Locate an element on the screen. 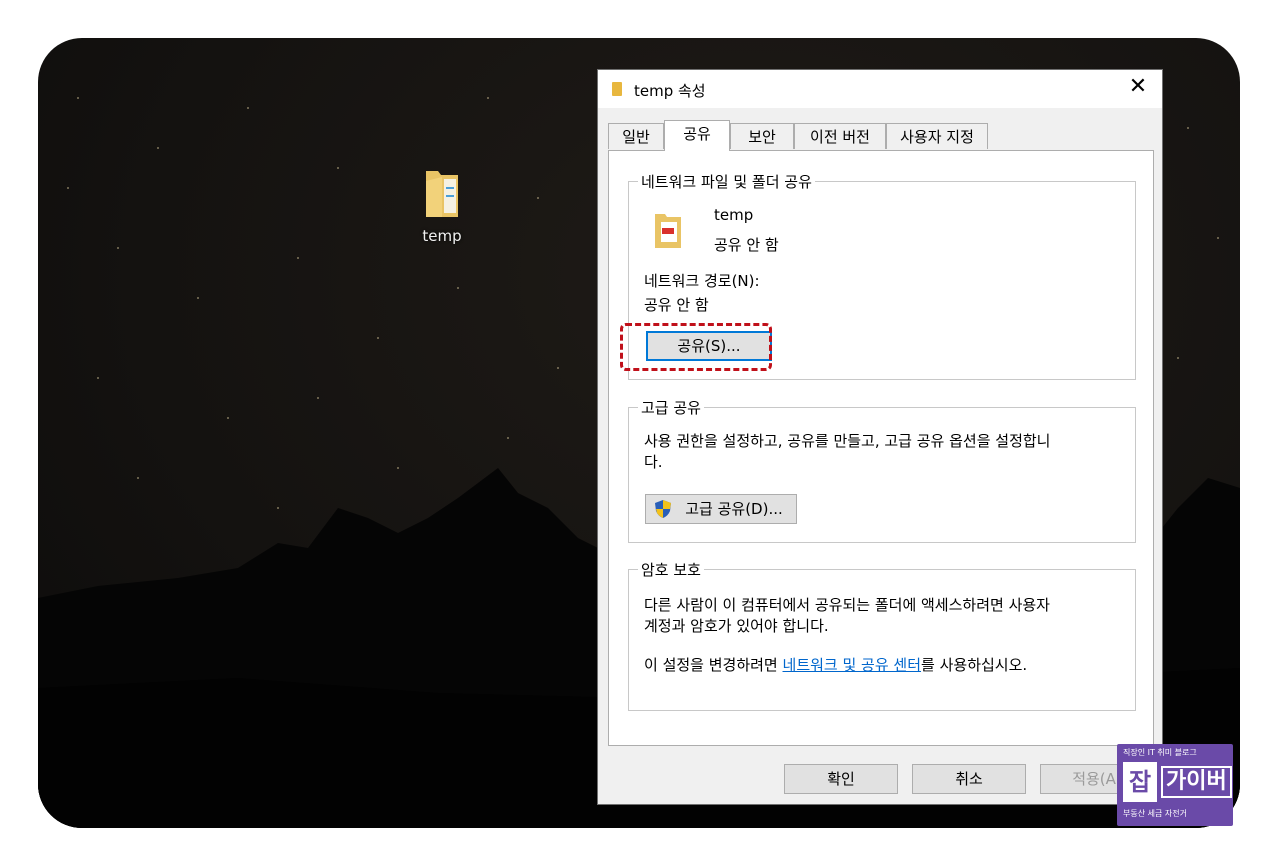 This screenshot has width=1278, height=865. title-bar: temp 속성 ✕ is located at coordinates (880, 89).